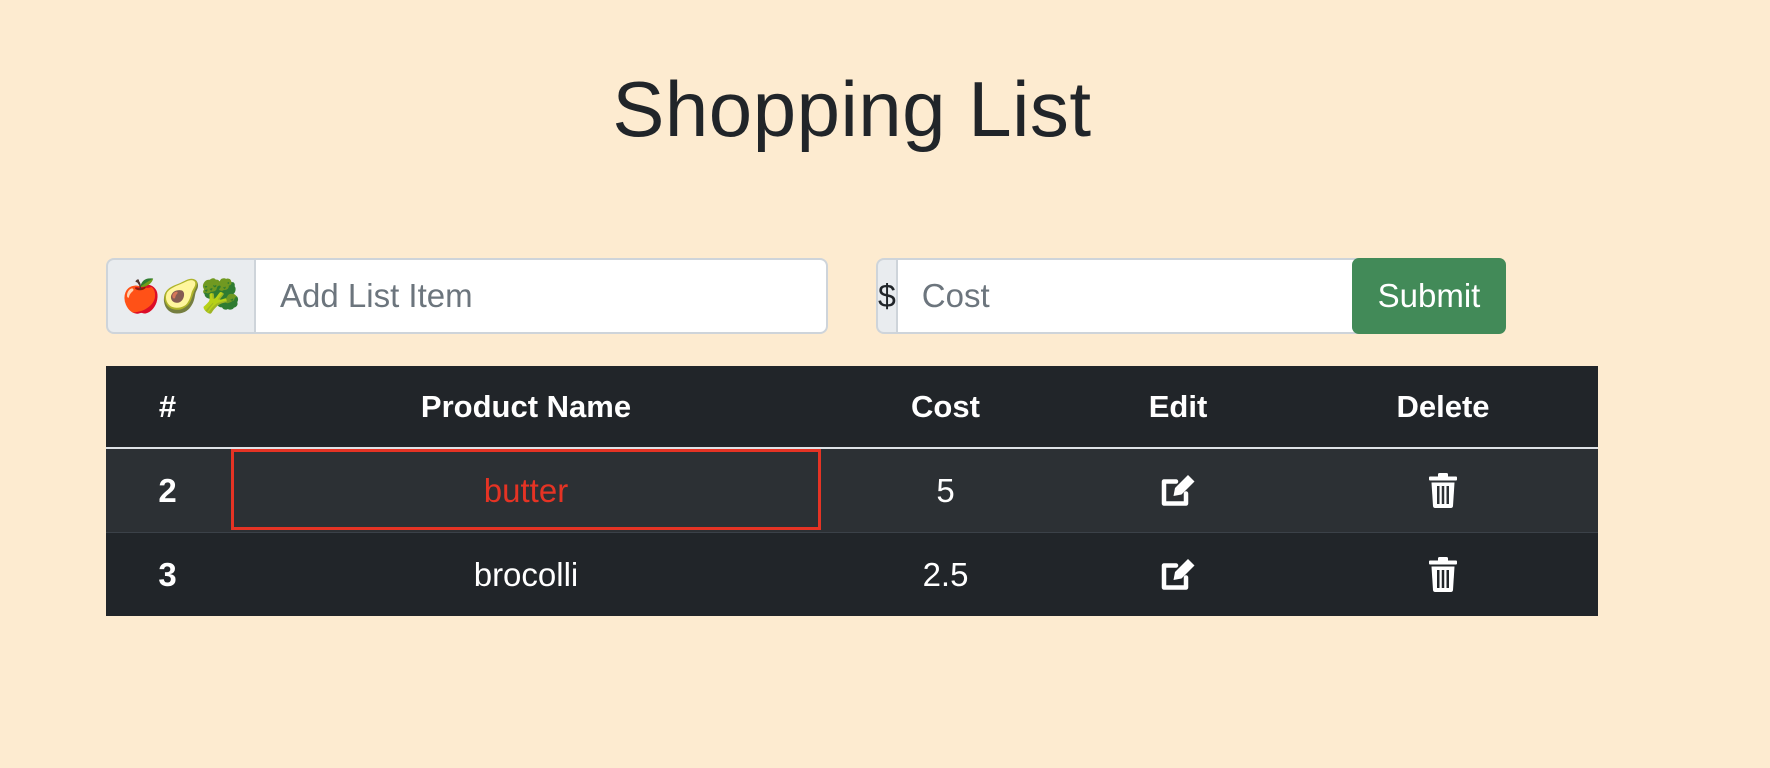 This screenshot has height=768, width=1770. I want to click on add-item-group: 🍎🥑🥦, so click(467, 296).